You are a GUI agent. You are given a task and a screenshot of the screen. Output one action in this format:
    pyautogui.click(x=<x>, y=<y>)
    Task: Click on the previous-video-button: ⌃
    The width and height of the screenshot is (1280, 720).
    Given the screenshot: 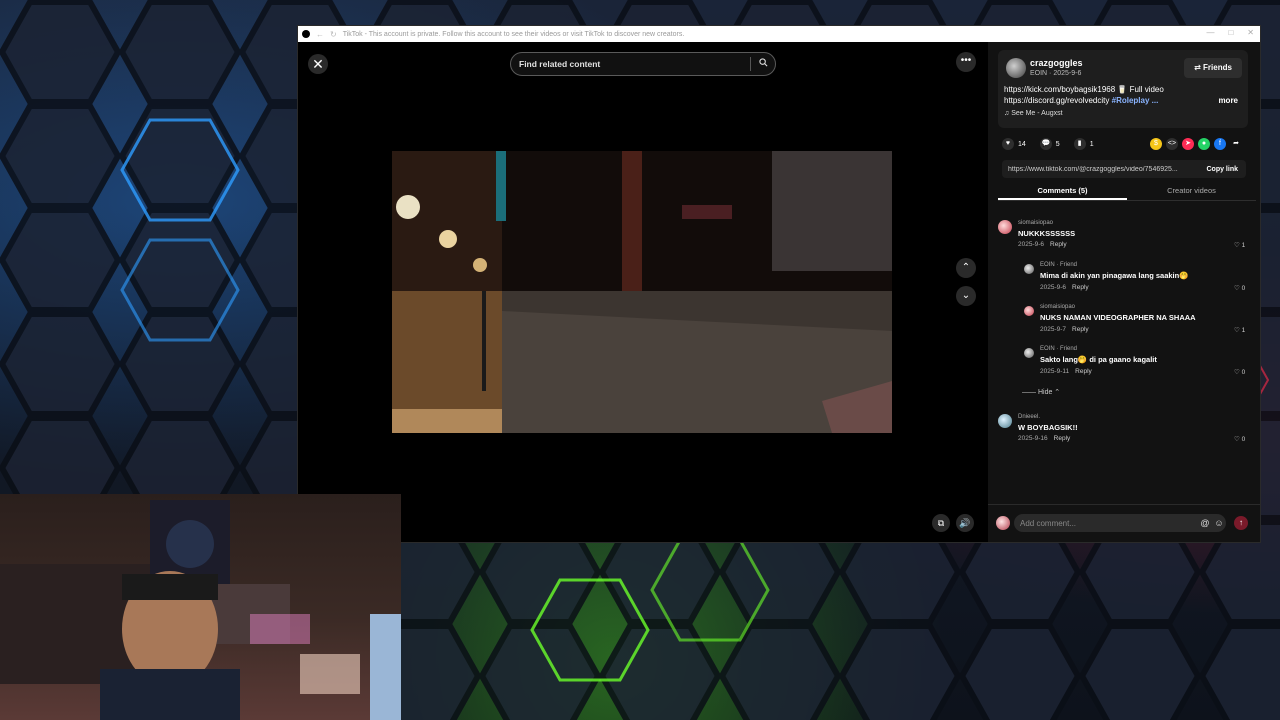 What is the action you would take?
    pyautogui.click(x=966, y=268)
    